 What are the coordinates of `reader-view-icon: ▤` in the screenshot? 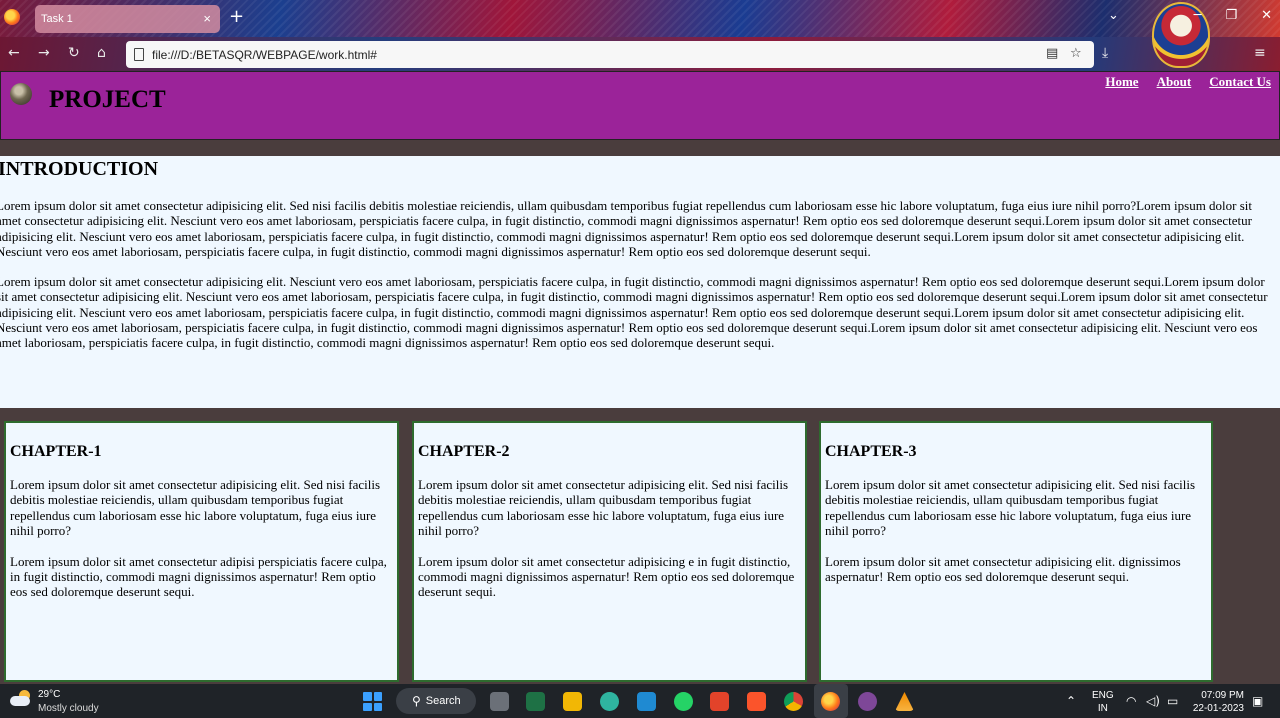 It's located at (1052, 53).